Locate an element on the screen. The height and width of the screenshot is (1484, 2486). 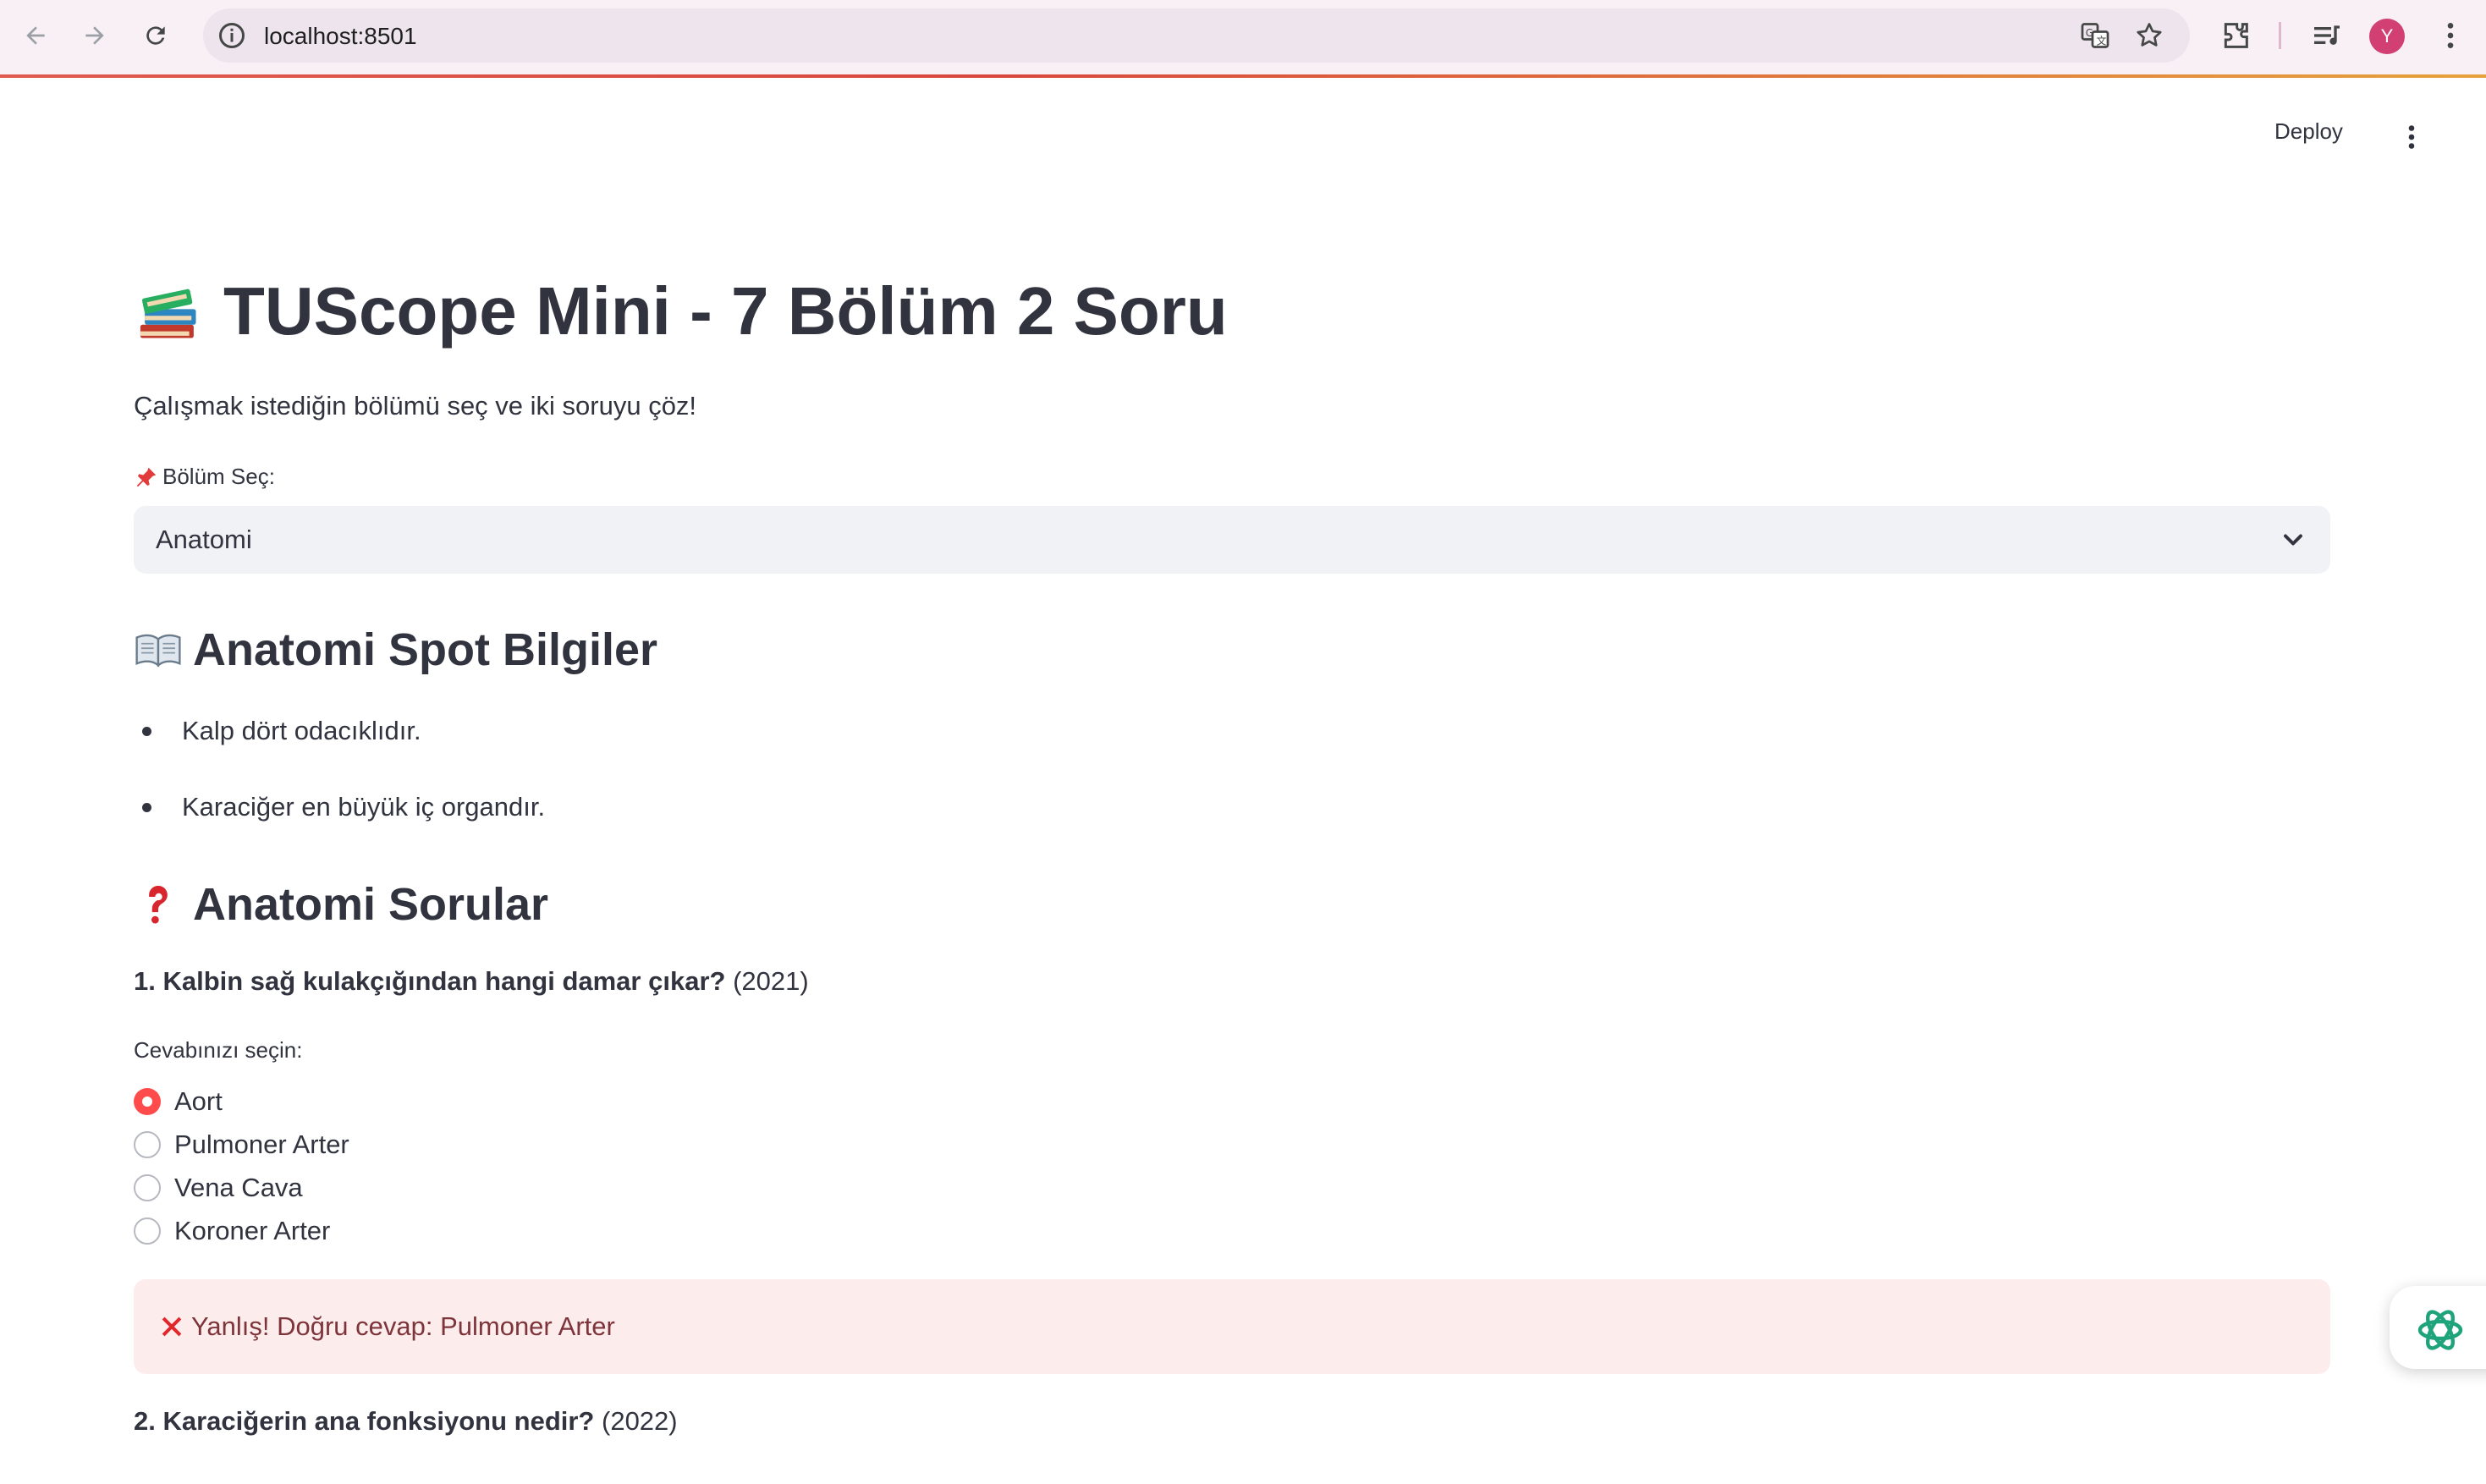
spot-info-heading: Anatomi Spot Bilgiler is located at coordinates (395, 649).